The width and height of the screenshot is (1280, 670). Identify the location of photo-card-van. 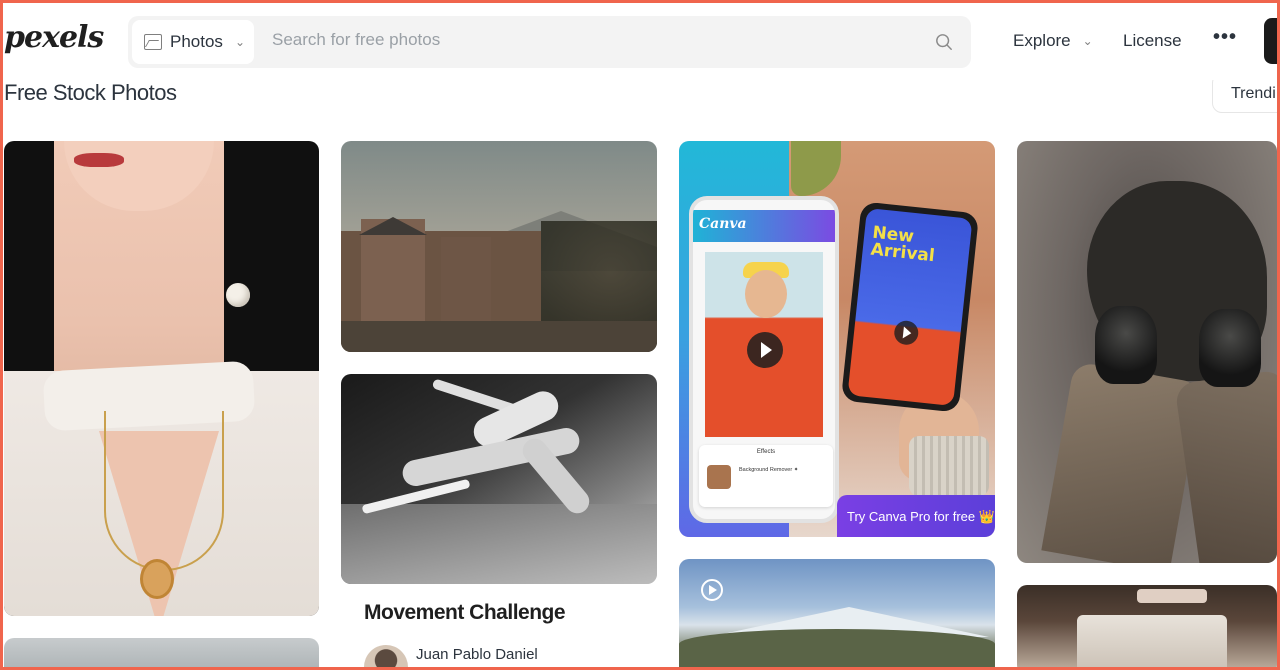
(1147, 627).